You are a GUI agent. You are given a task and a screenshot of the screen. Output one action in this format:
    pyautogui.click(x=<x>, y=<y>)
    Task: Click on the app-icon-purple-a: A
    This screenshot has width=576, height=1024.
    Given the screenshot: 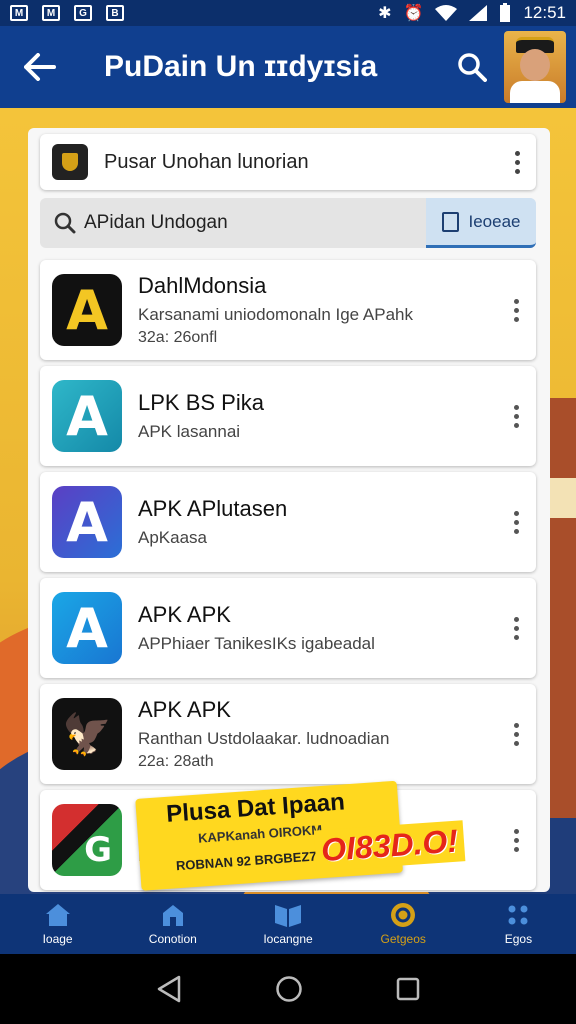 What is the action you would take?
    pyautogui.click(x=87, y=522)
    